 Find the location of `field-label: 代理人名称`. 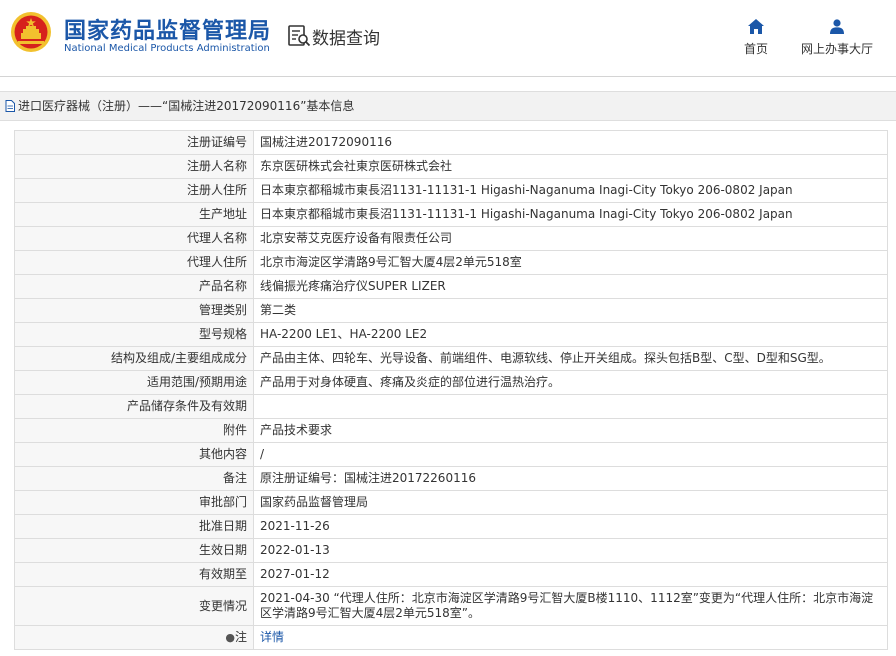

field-label: 代理人名称 is located at coordinates (134, 238).